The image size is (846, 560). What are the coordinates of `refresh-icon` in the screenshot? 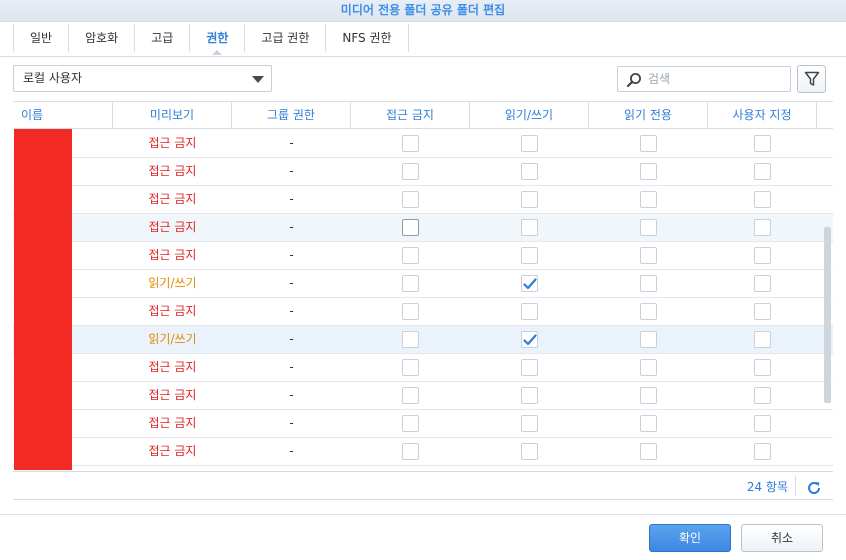 It's located at (814, 488).